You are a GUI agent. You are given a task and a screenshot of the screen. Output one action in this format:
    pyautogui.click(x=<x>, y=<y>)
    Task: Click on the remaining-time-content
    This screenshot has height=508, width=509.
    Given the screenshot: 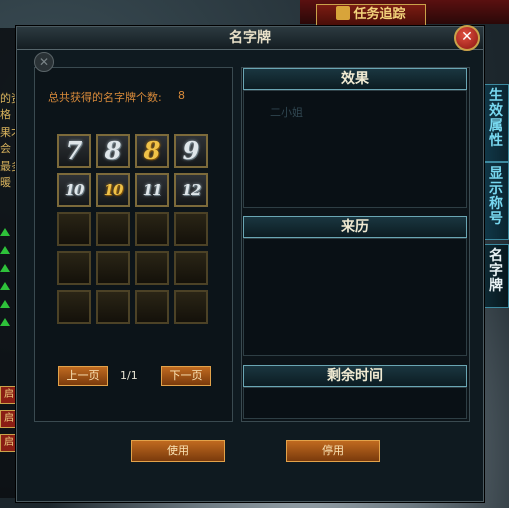 What is the action you would take?
    pyautogui.click(x=355, y=403)
    